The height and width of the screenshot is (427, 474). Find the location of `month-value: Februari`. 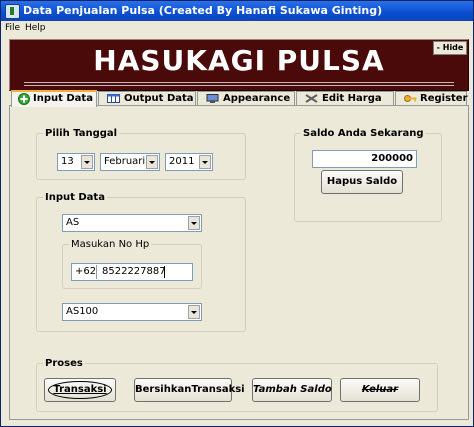

month-value: Februari is located at coordinates (125, 161).